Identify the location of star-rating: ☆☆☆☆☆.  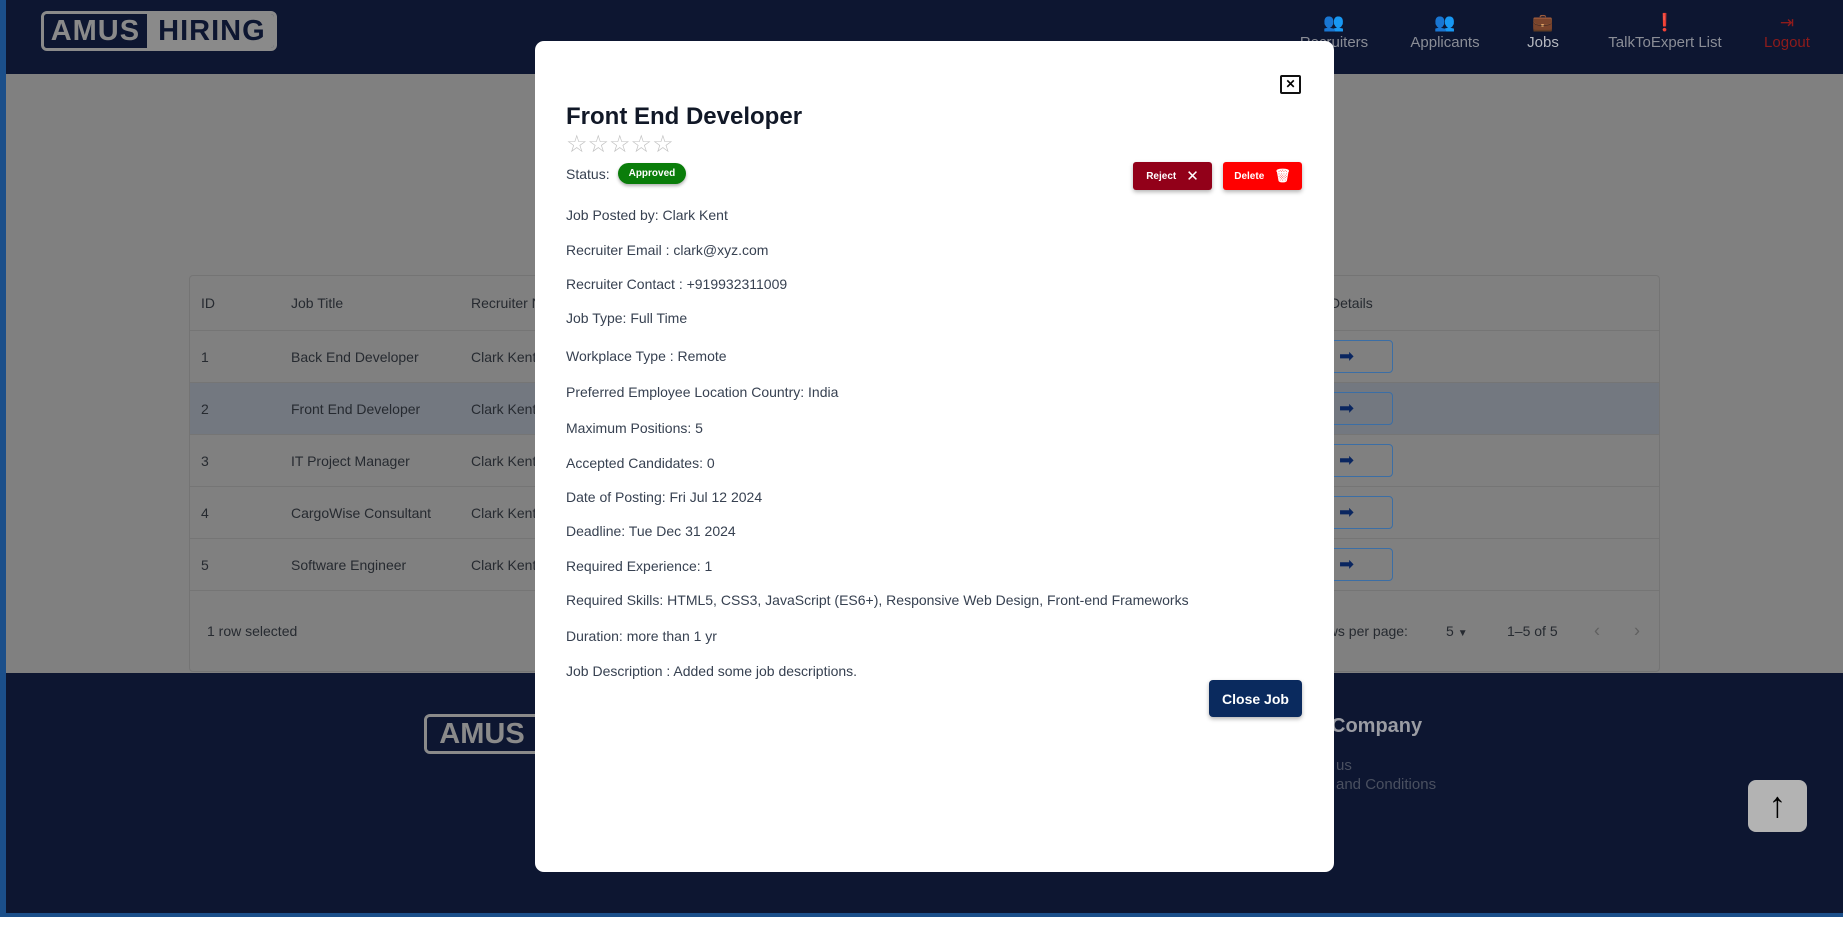
(620, 144).